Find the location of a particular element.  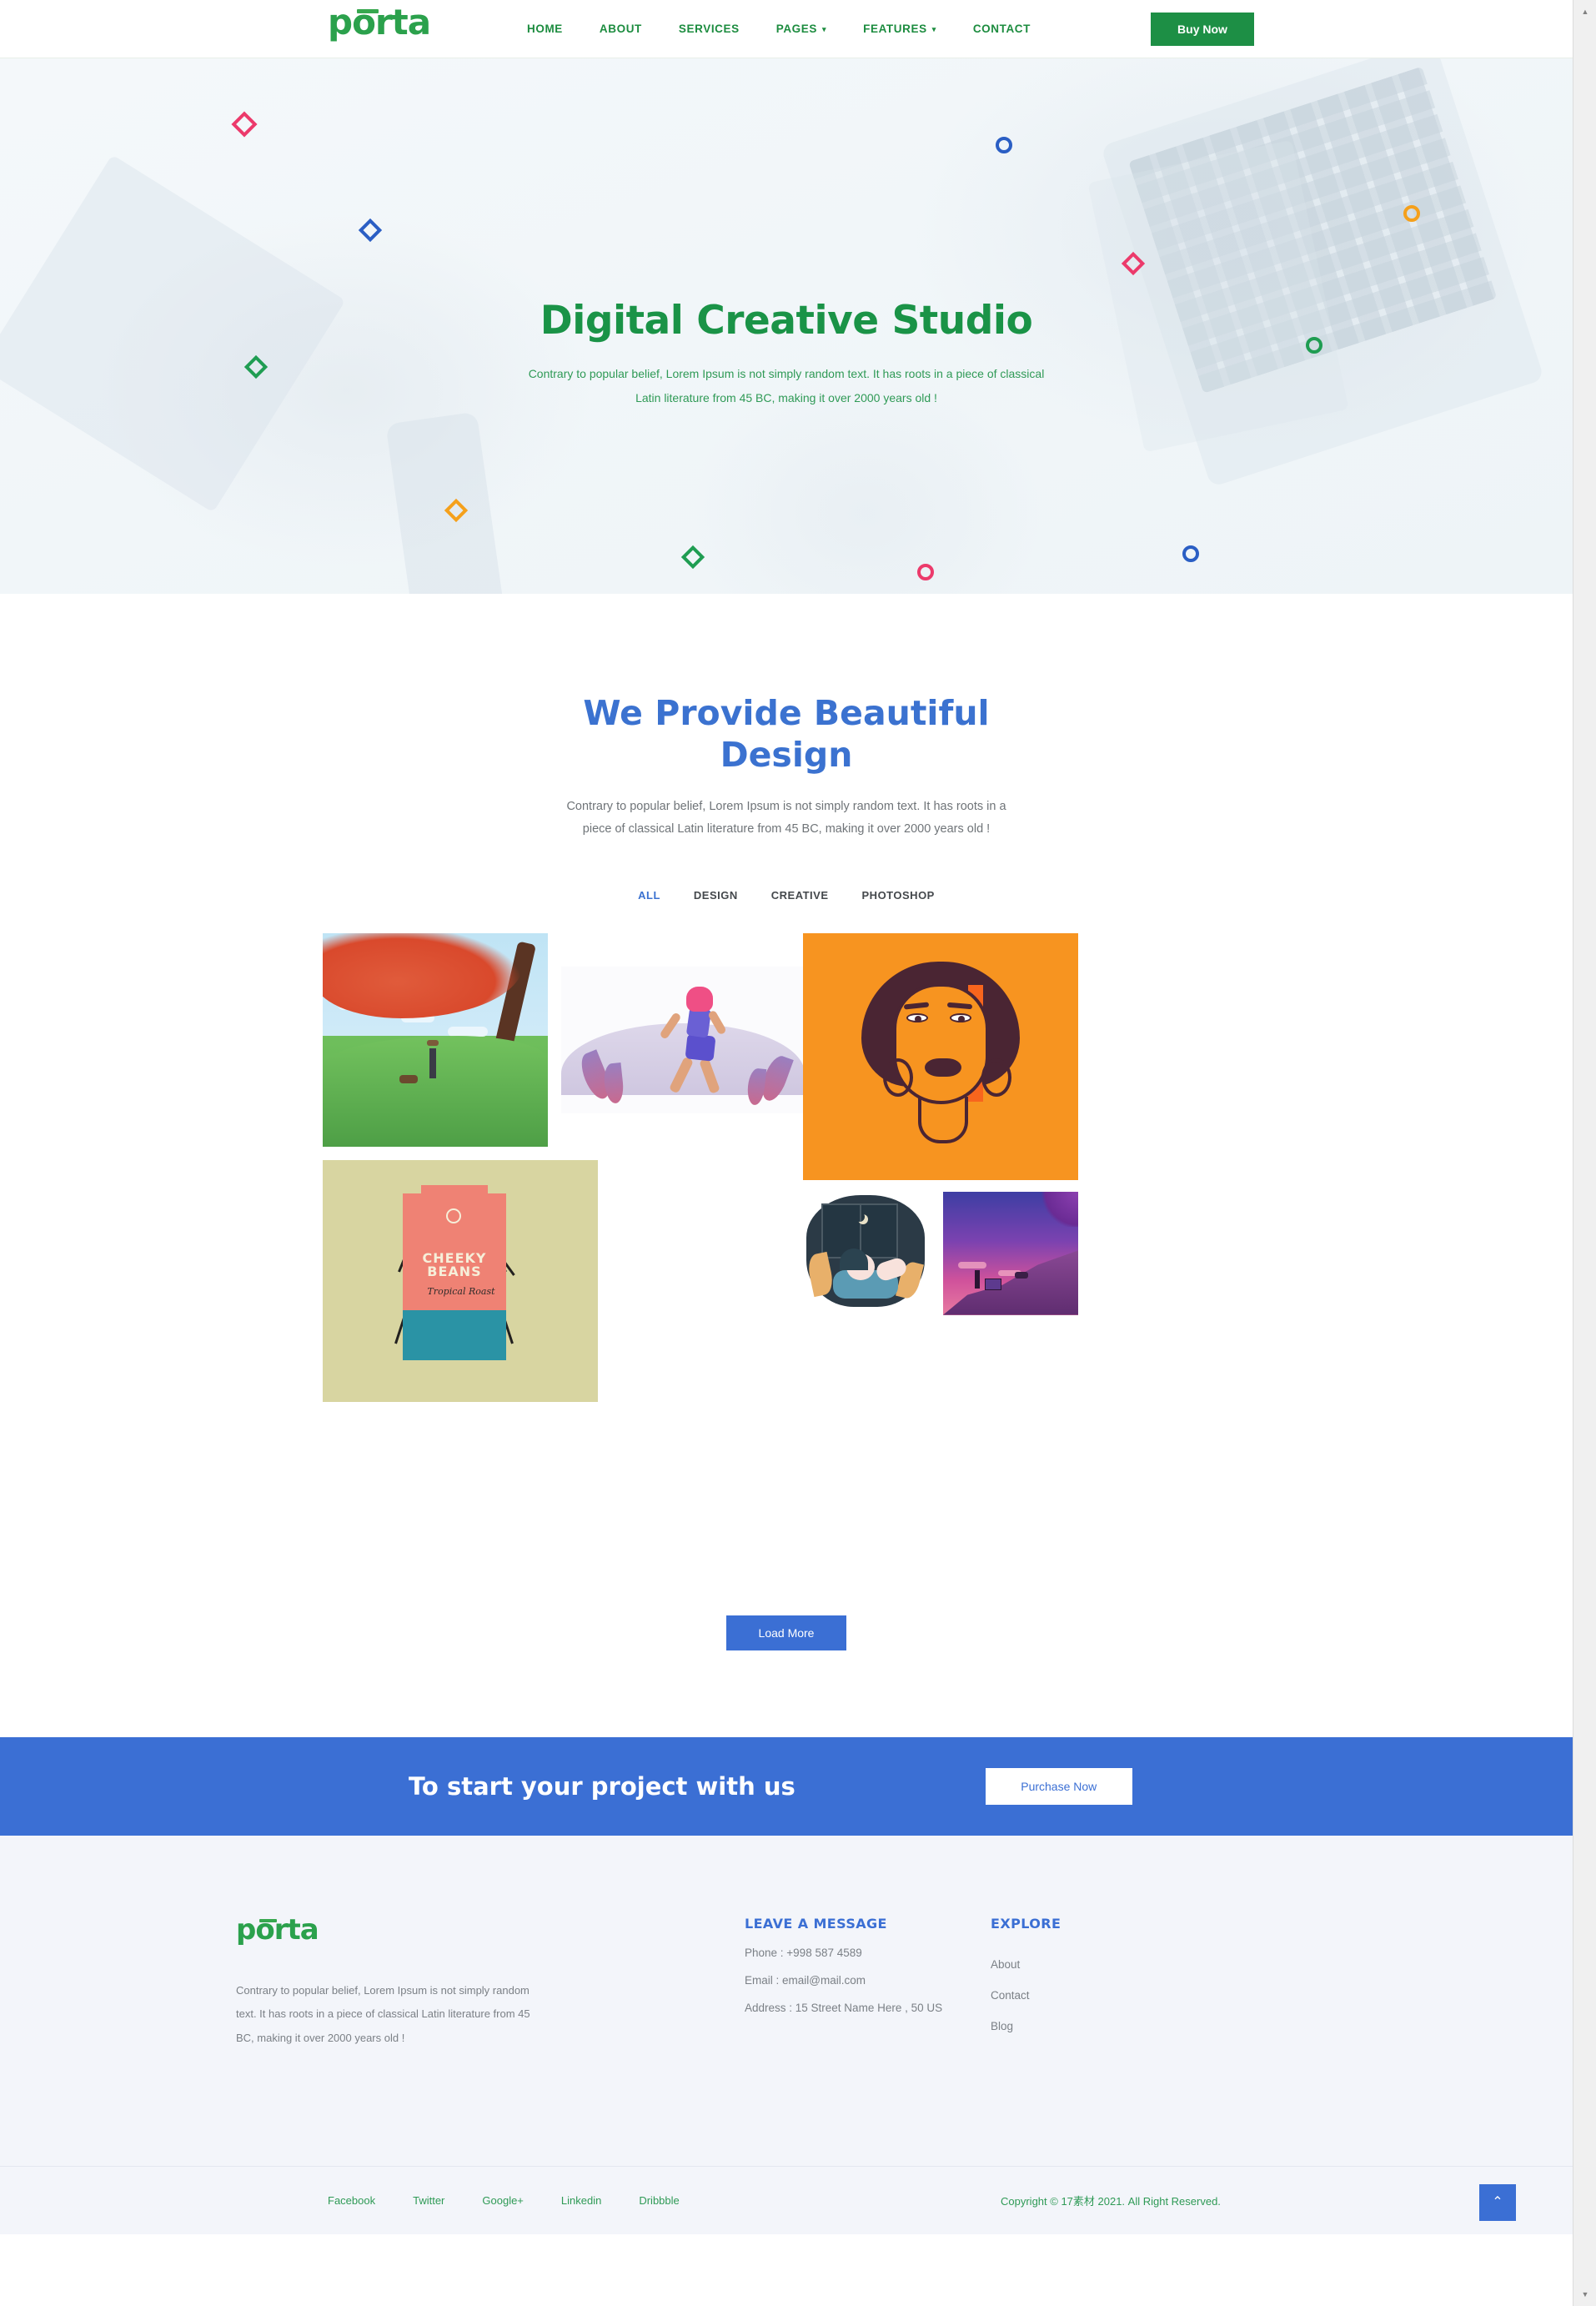

footer-link-contact: Contact is located at coordinates (1074, 1995).